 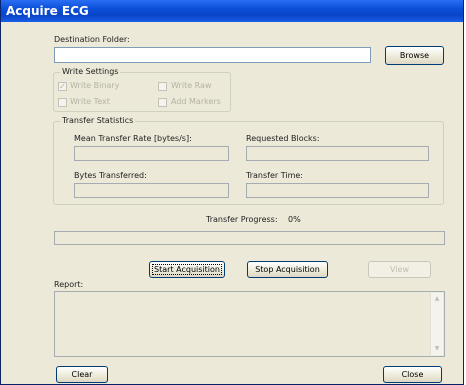 I want to click on write-binary-label: Write Binary, so click(x=95, y=85).